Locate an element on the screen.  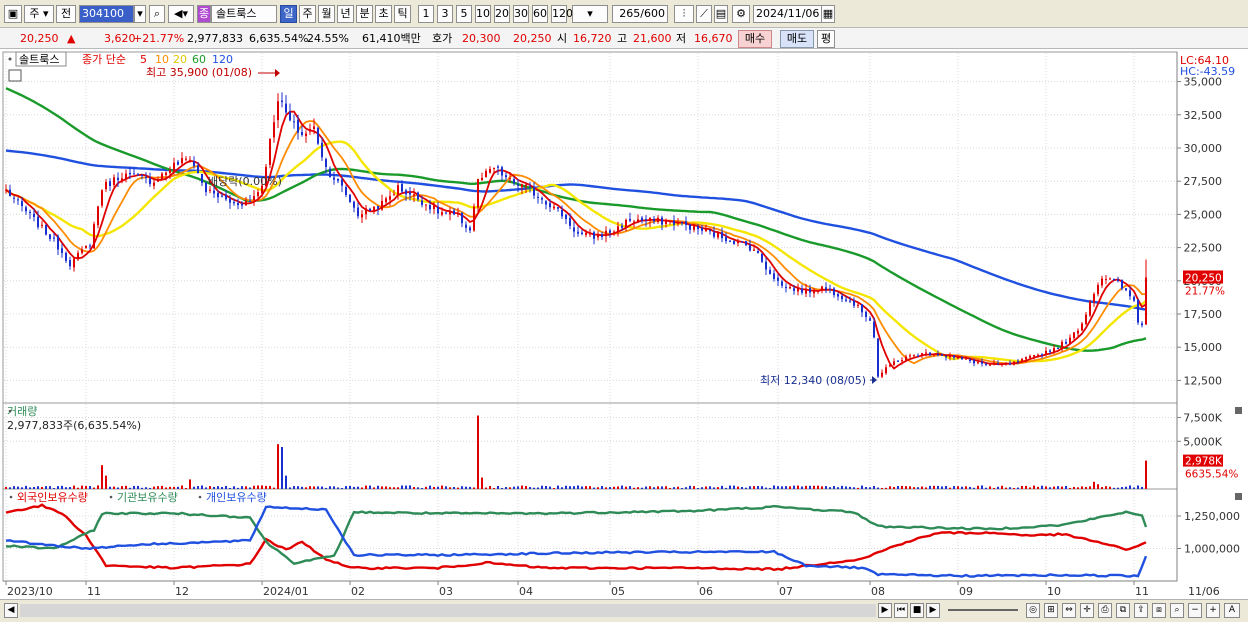
ma-legend-120: 120 is located at coordinates (222, 59).